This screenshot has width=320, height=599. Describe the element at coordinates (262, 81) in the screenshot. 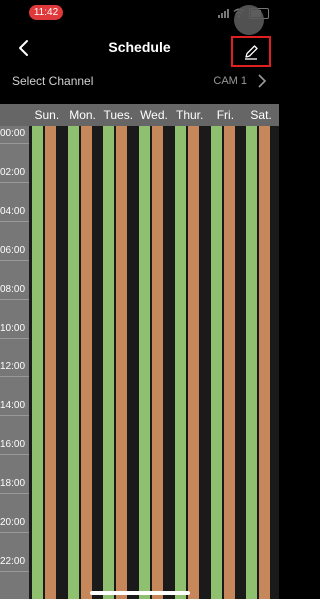

I see `chevron-right-icon` at that location.